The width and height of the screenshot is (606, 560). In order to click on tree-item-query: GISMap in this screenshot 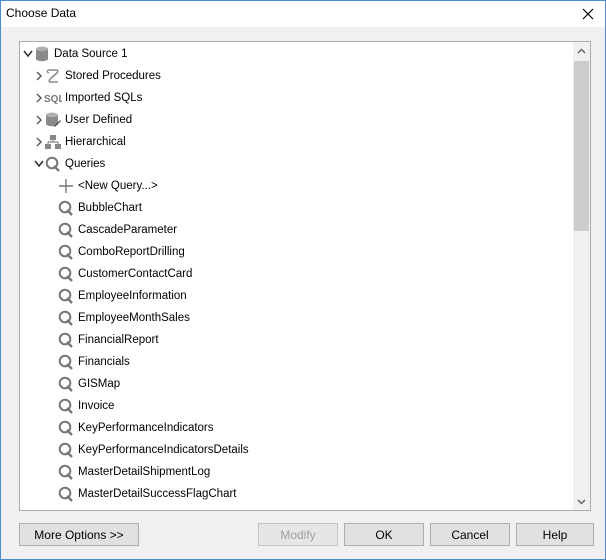, I will do `click(88, 384)`.